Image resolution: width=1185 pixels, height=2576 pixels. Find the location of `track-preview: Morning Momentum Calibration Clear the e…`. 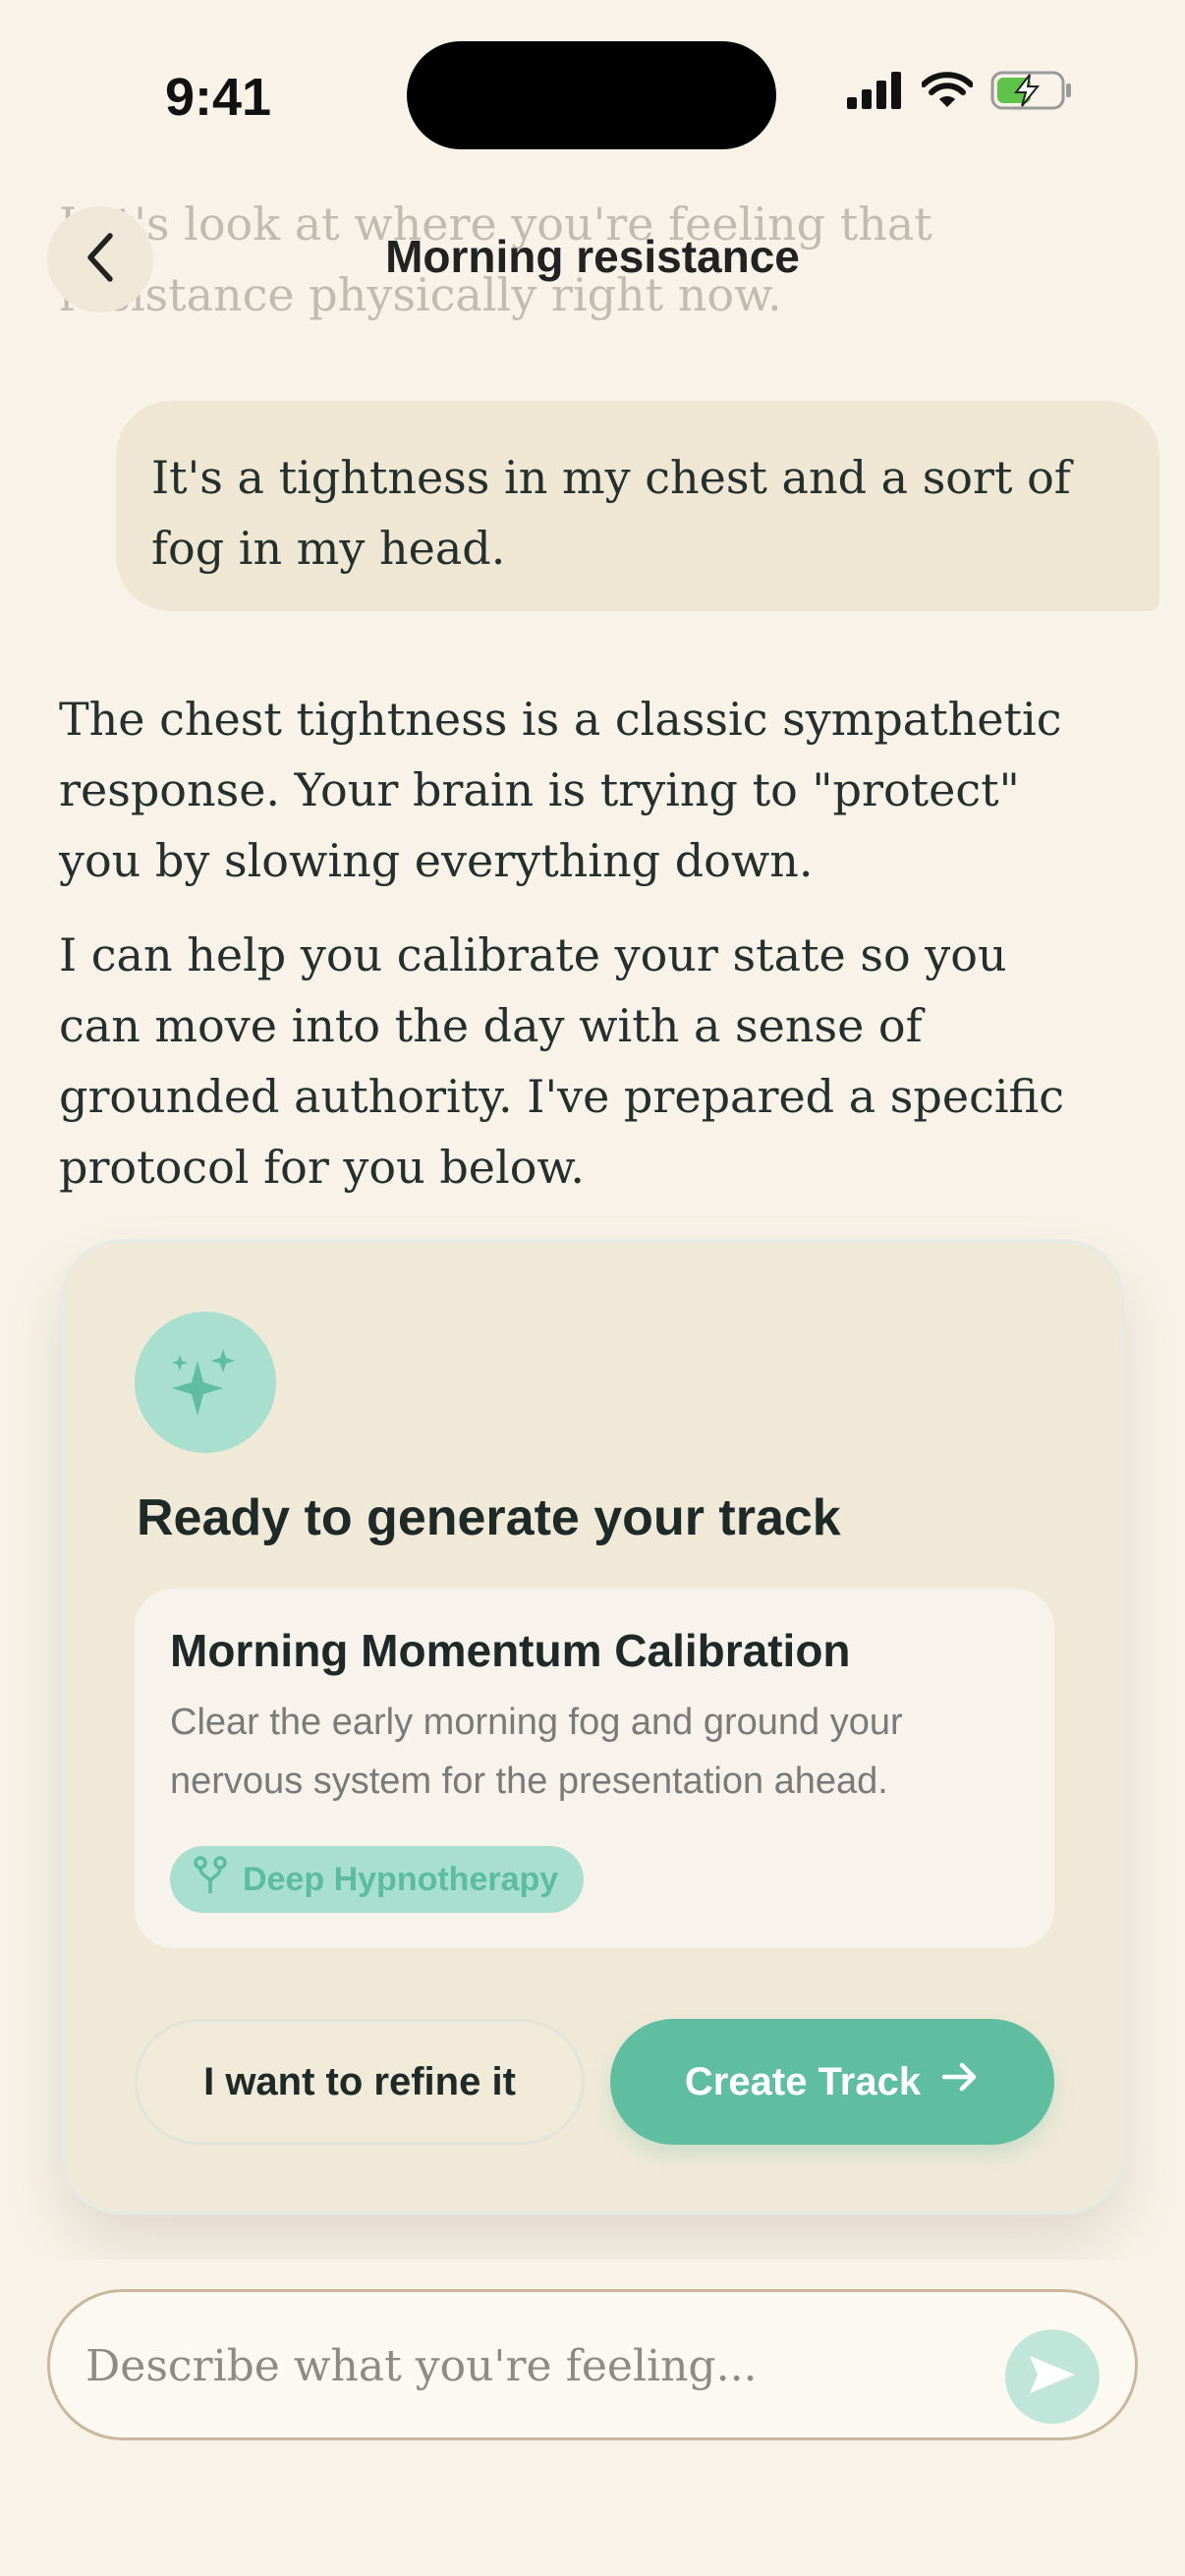

track-preview: Morning Momentum Calibration Clear the e… is located at coordinates (594, 1768).